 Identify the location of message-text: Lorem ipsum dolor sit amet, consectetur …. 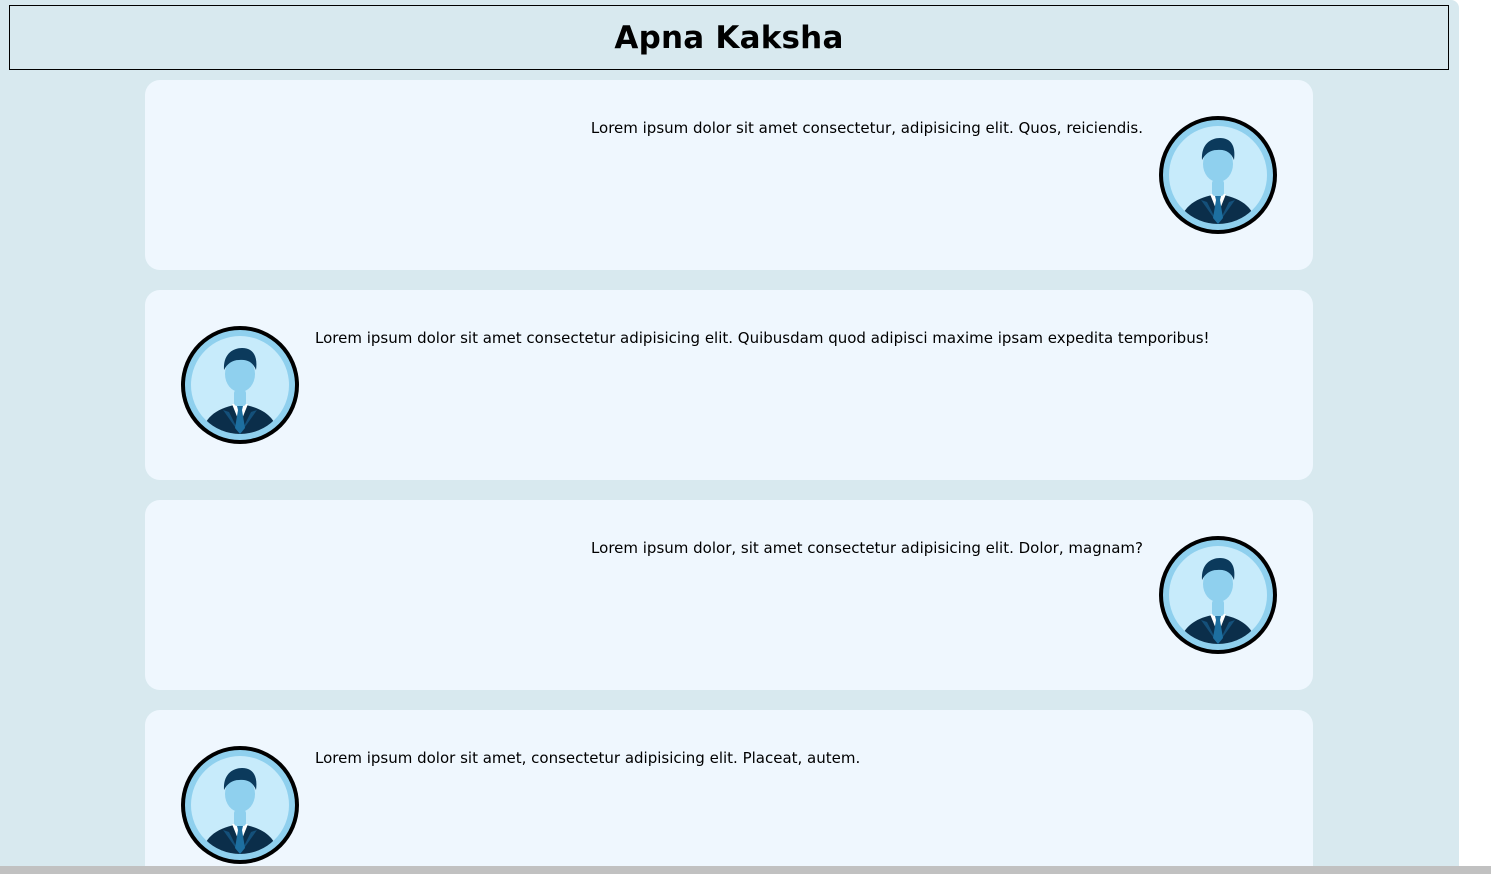
(588, 758).